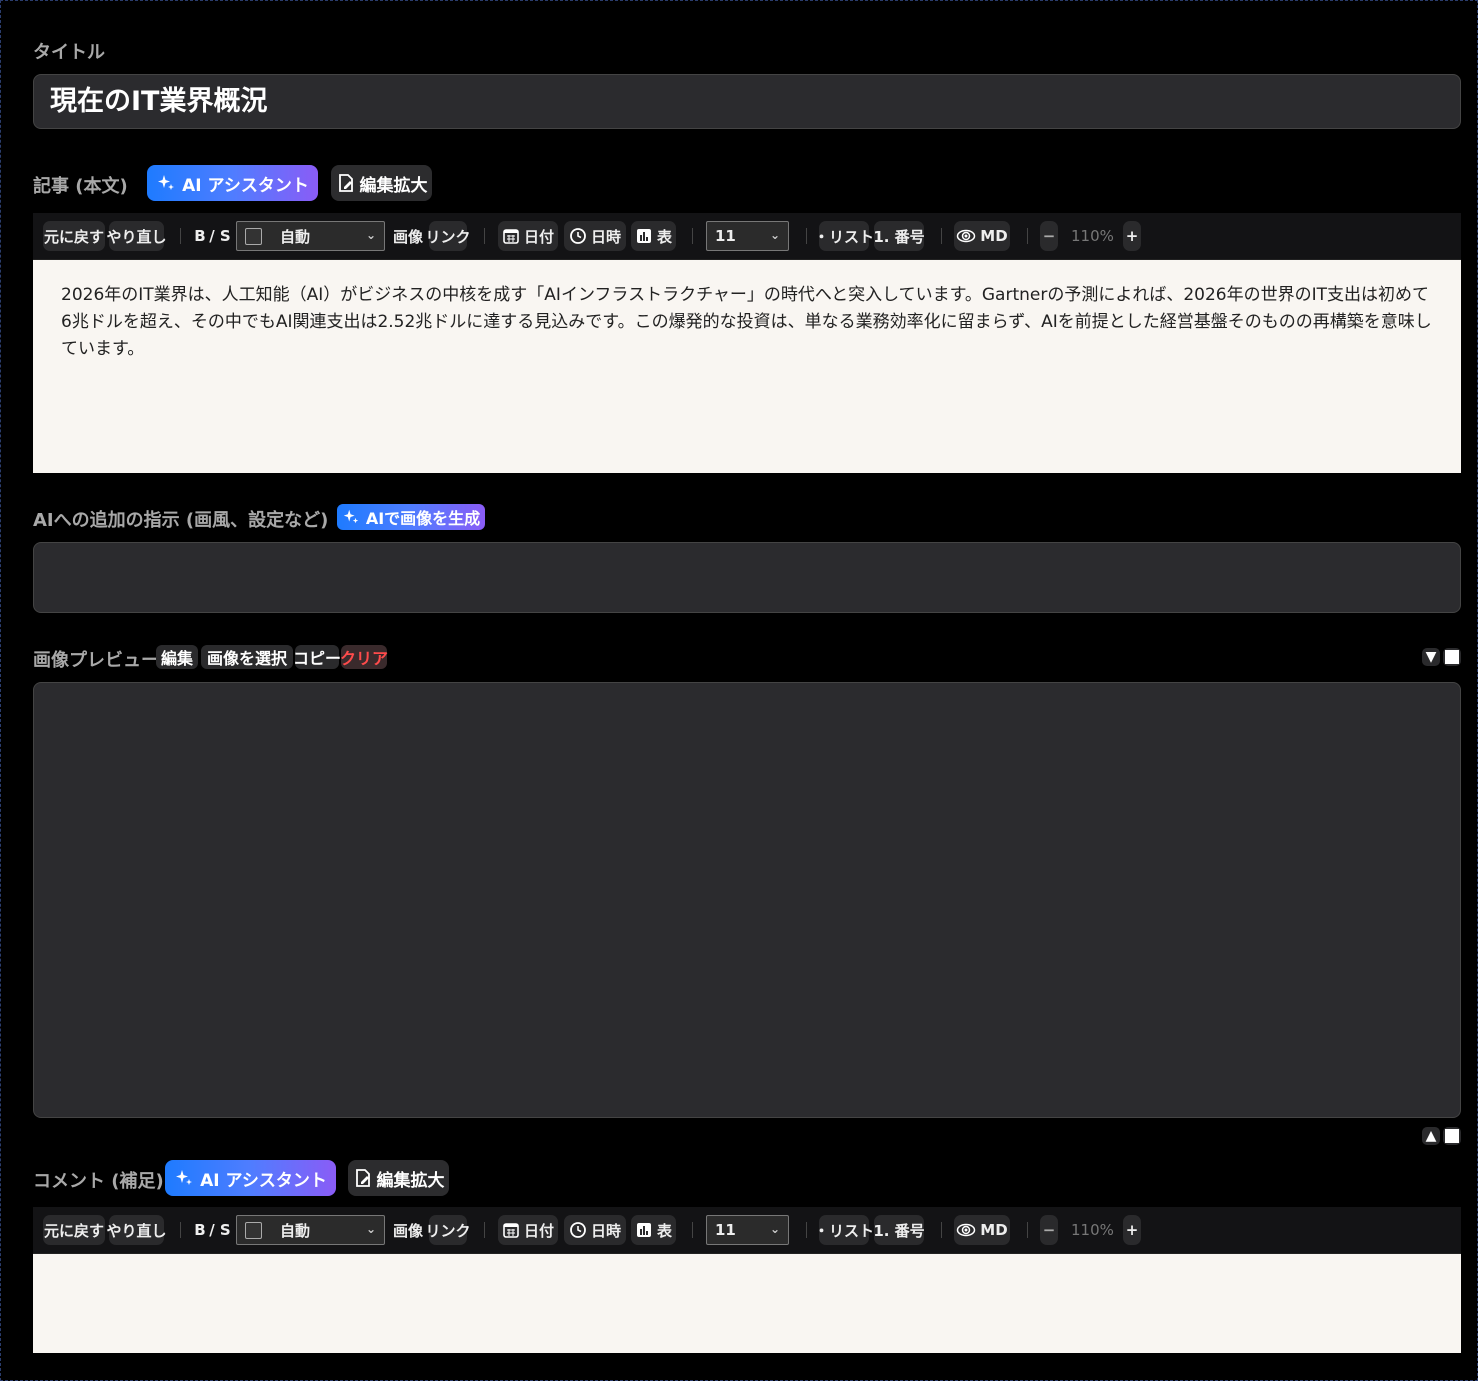  What do you see at coordinates (423, 518) in the screenshot?
I see `generate-image-label: AIで画像を生成` at bounding box center [423, 518].